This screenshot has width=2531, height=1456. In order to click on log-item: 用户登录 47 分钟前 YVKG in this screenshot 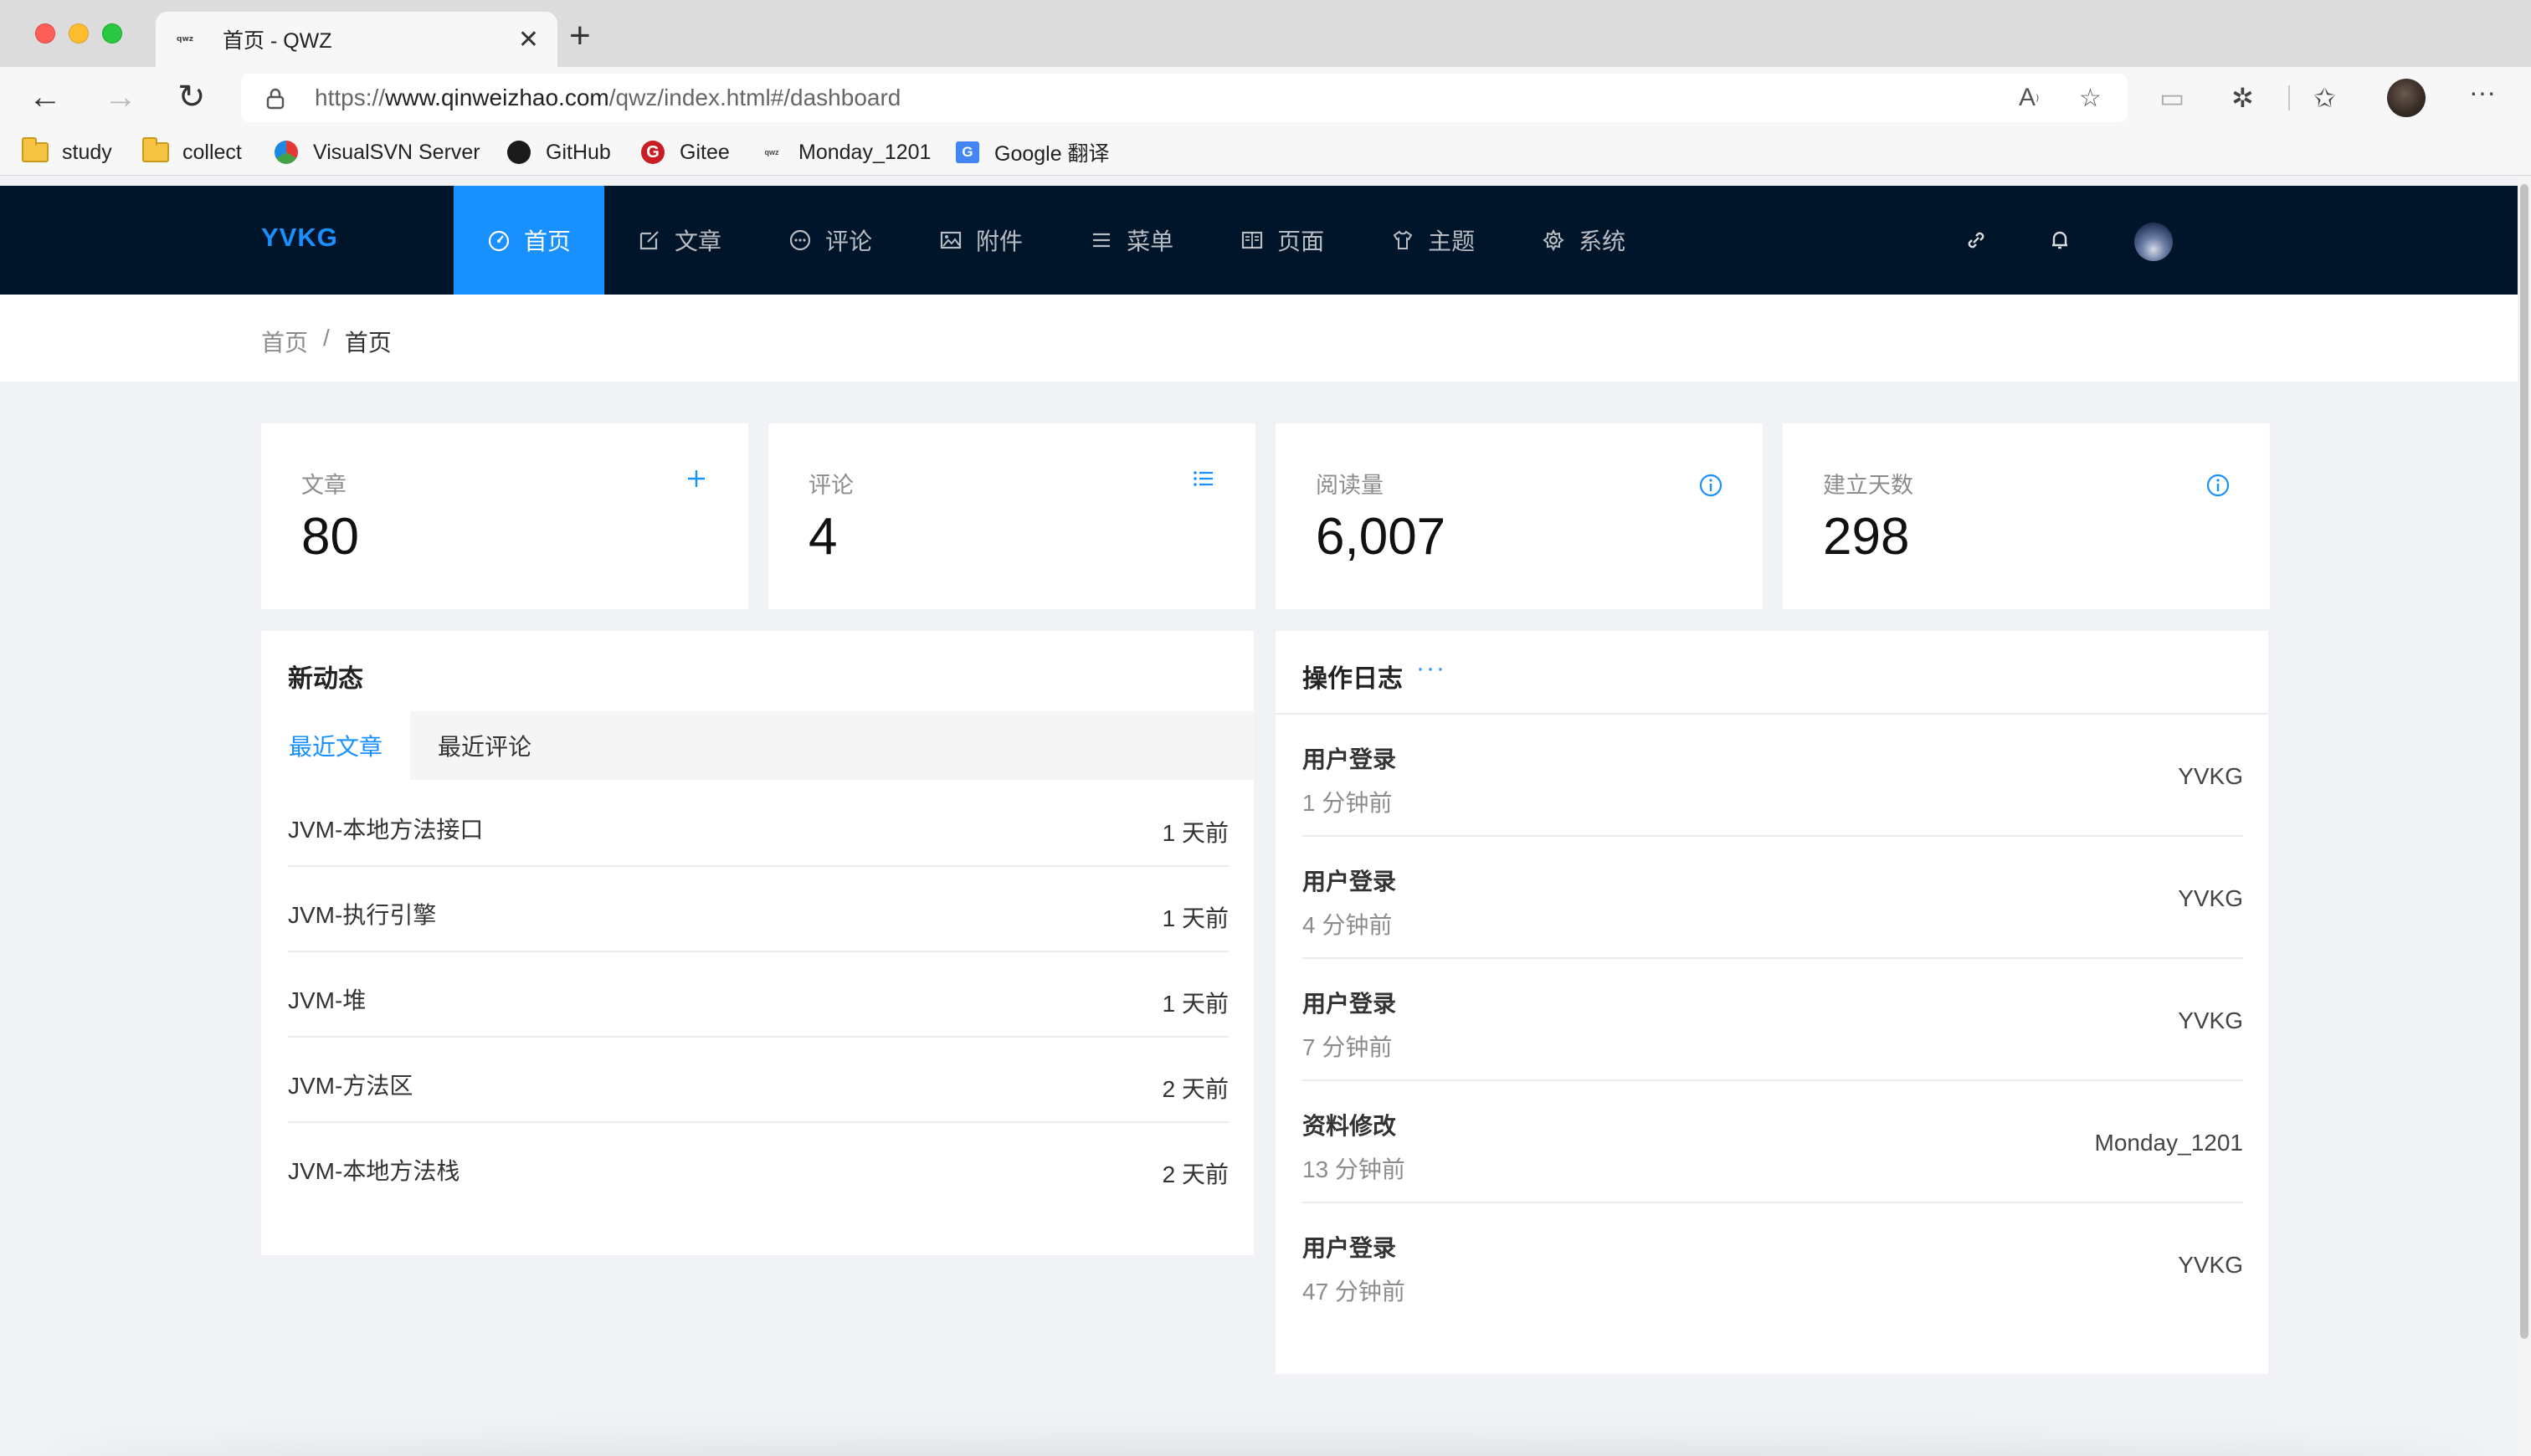, I will do `click(1772, 1264)`.